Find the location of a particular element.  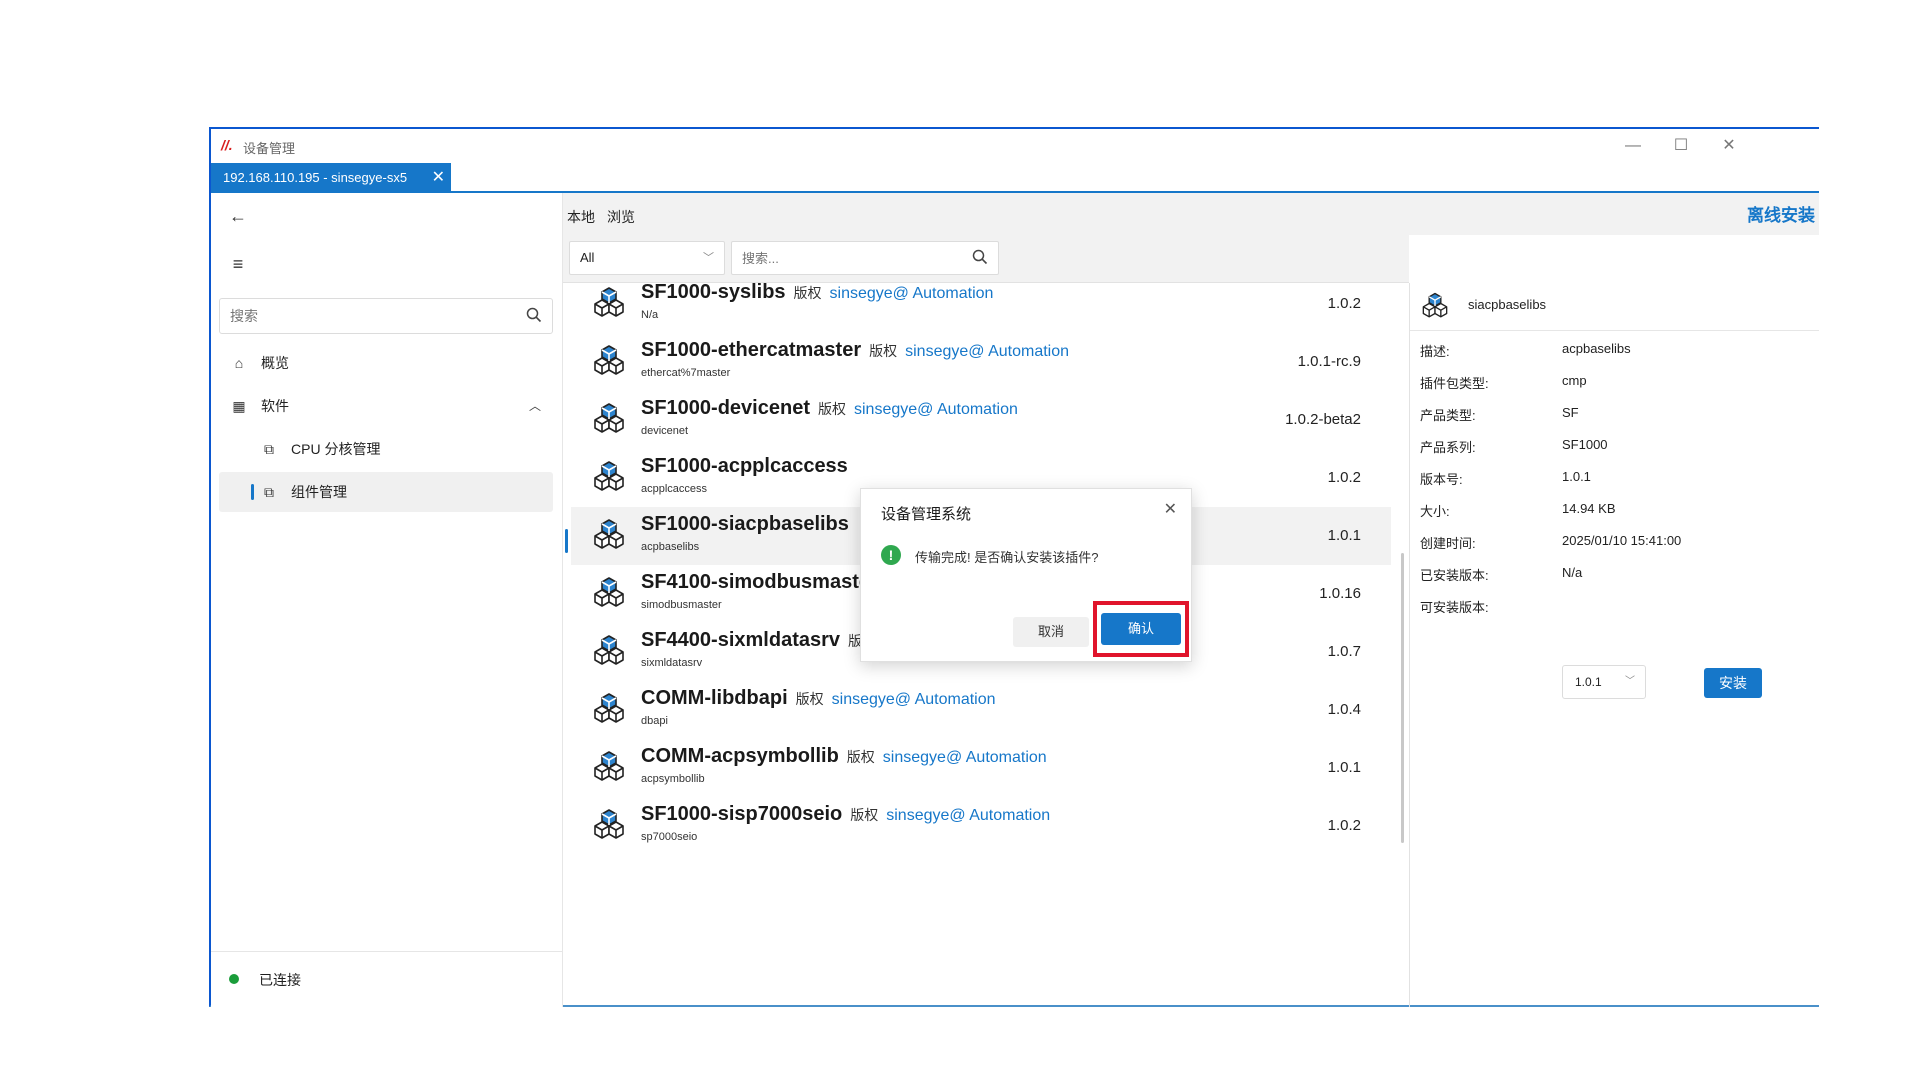

minimize-button: — is located at coordinates (1633, 146).